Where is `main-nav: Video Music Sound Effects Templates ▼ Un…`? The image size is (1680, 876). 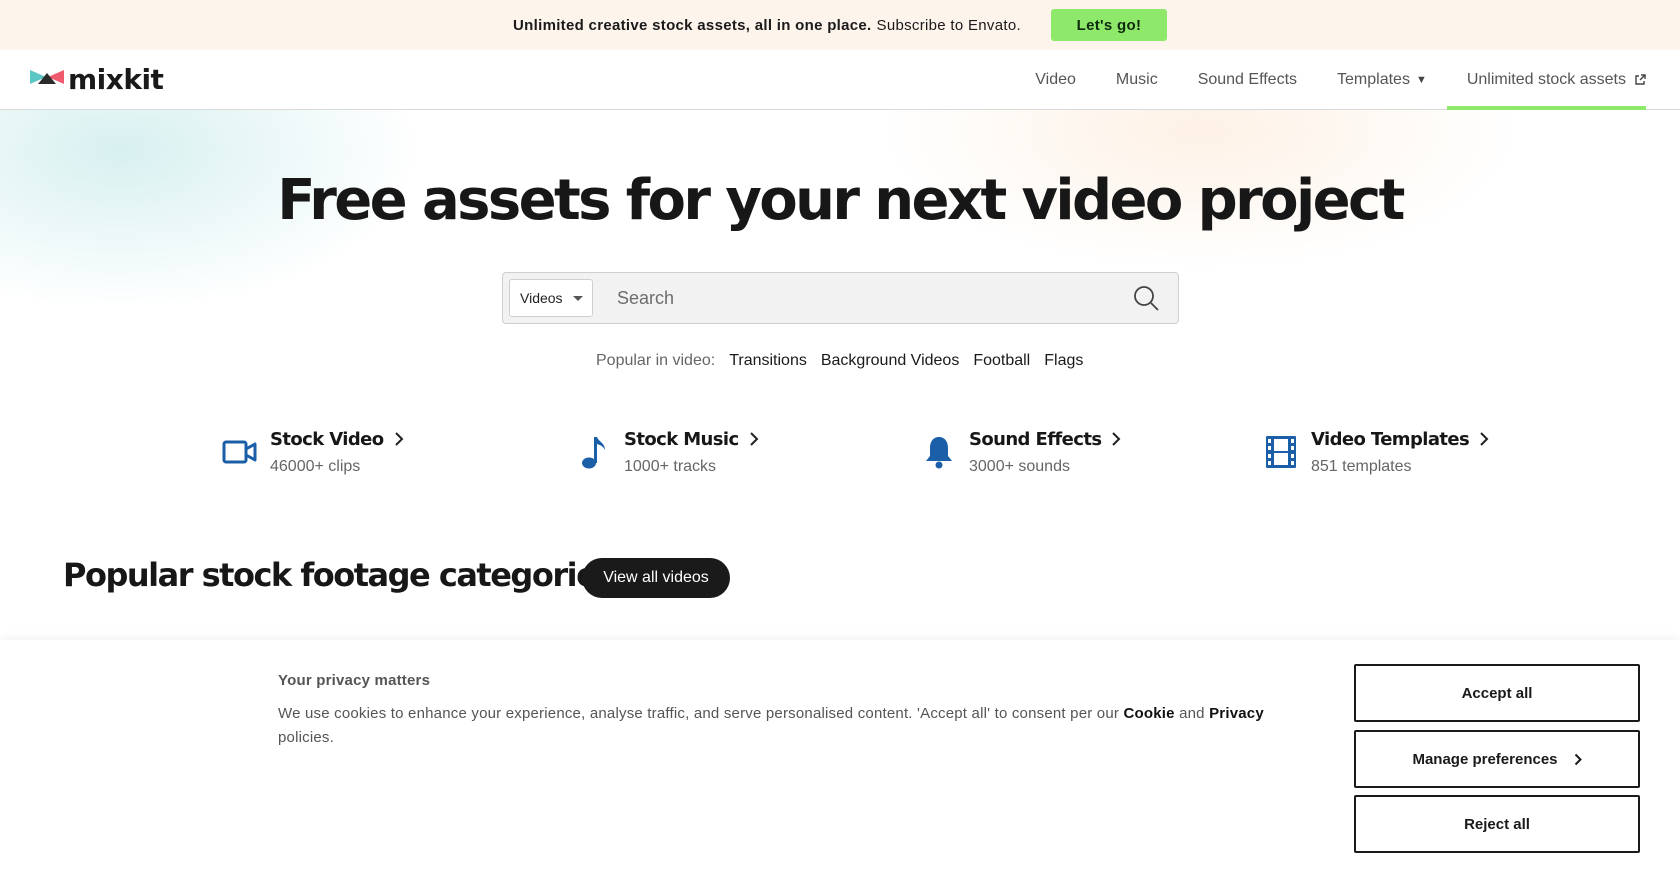
main-nav: Video Music Sound Effects Templates ▼ Un… is located at coordinates (1330, 80).